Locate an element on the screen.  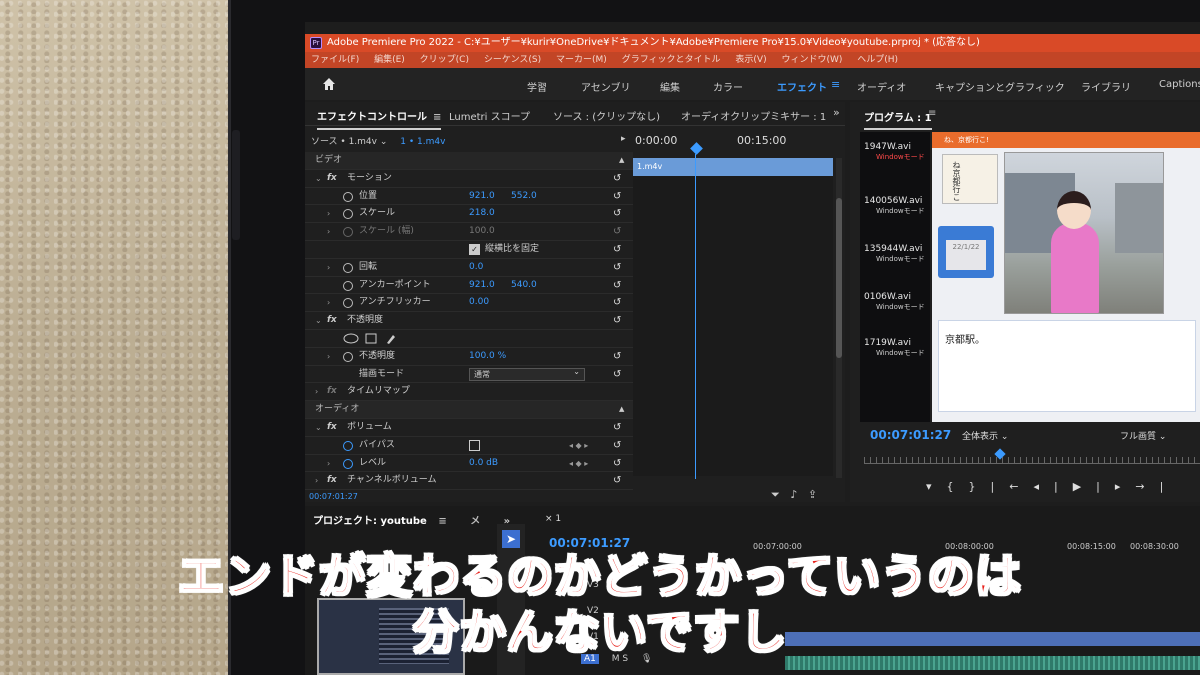
menu-file: ファイル(F) is located at coordinates (335, 60).